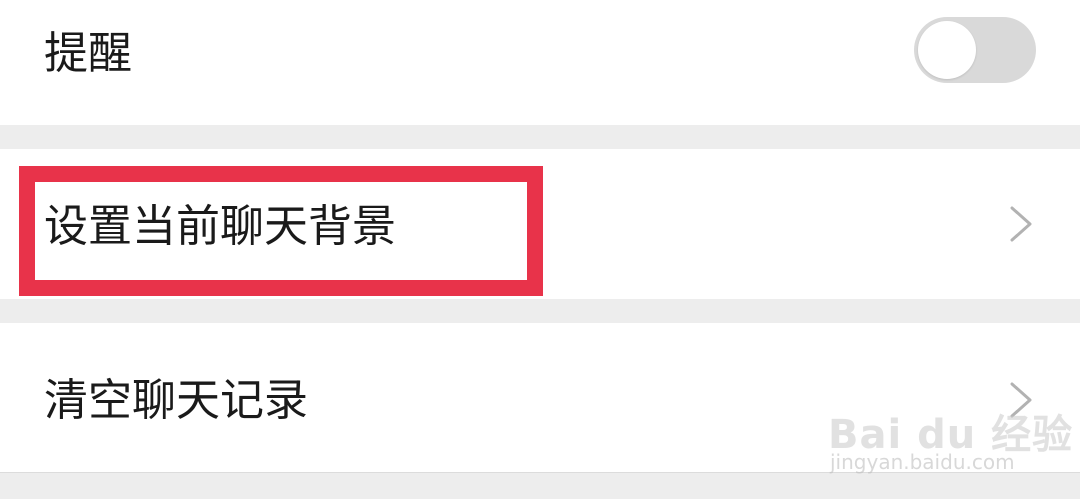  I want to click on reminder-label: 提醒, so click(88, 53).